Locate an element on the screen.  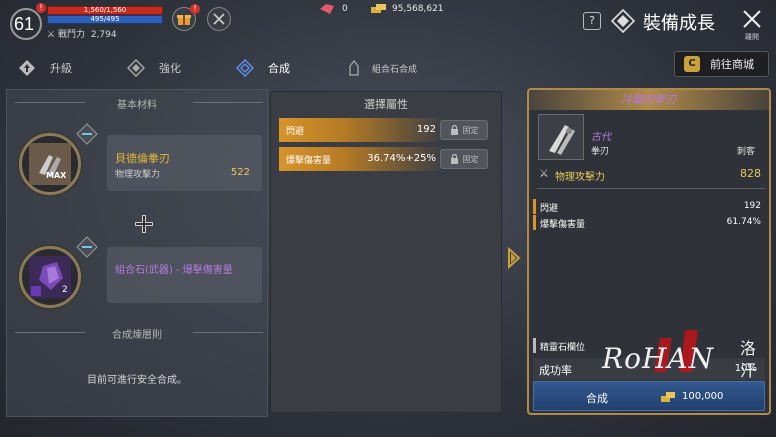
plus-separator-icon is located at coordinates (144, 224).